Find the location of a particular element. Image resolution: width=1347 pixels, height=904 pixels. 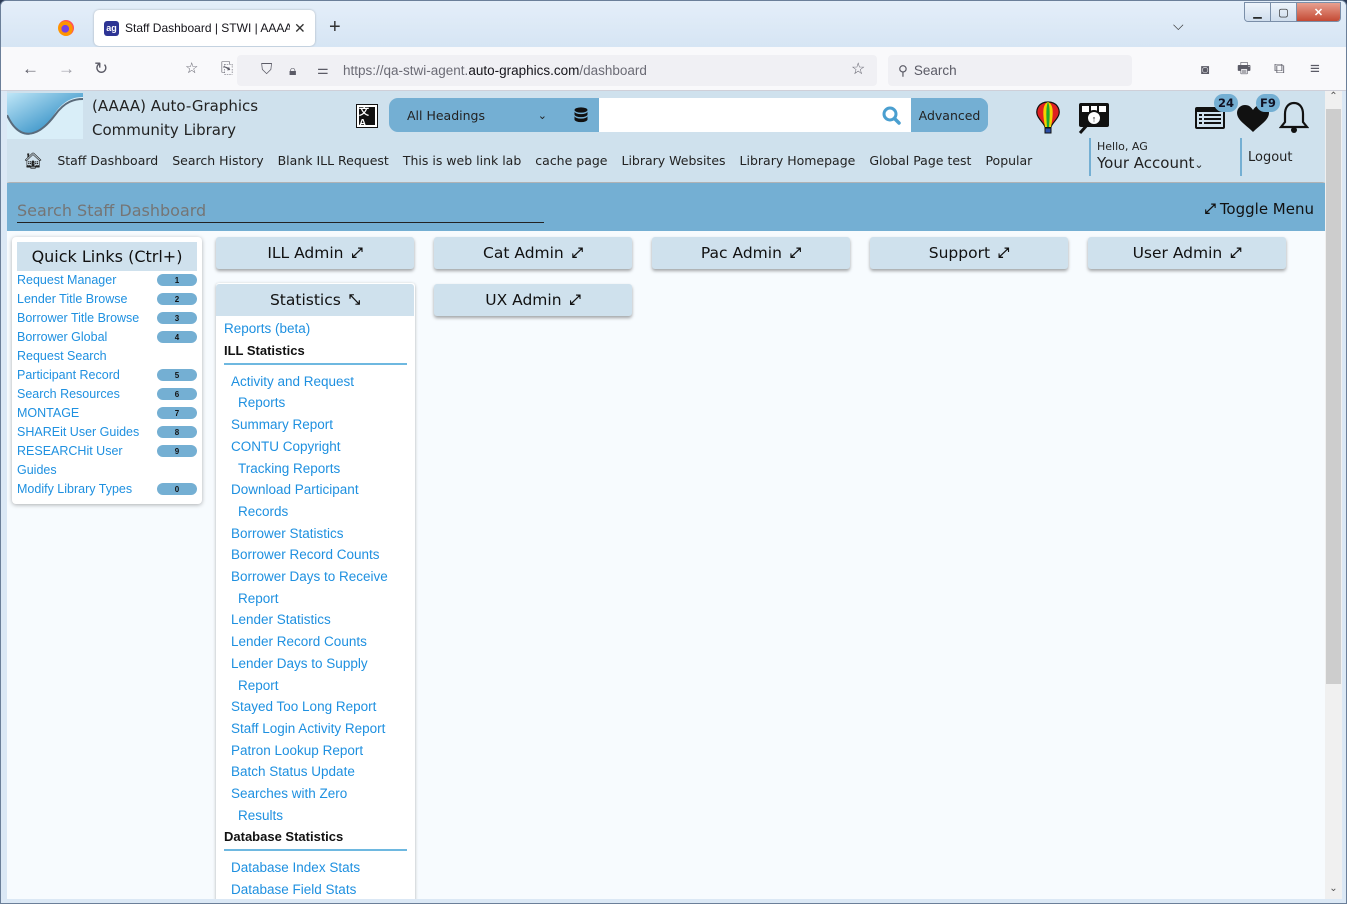

quick-link-label: RESEARCHit User Guides is located at coordinates (86, 461).